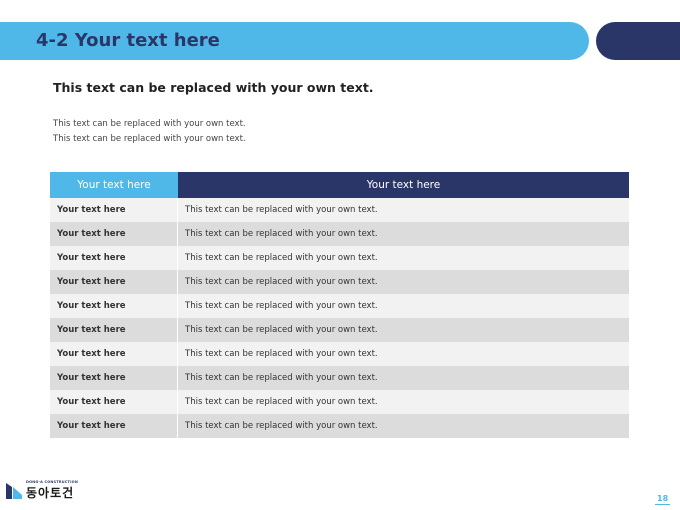 This screenshot has width=680, height=510. What do you see at coordinates (128, 40) in the screenshot?
I see `page-title: 4-2 Your text here` at bounding box center [128, 40].